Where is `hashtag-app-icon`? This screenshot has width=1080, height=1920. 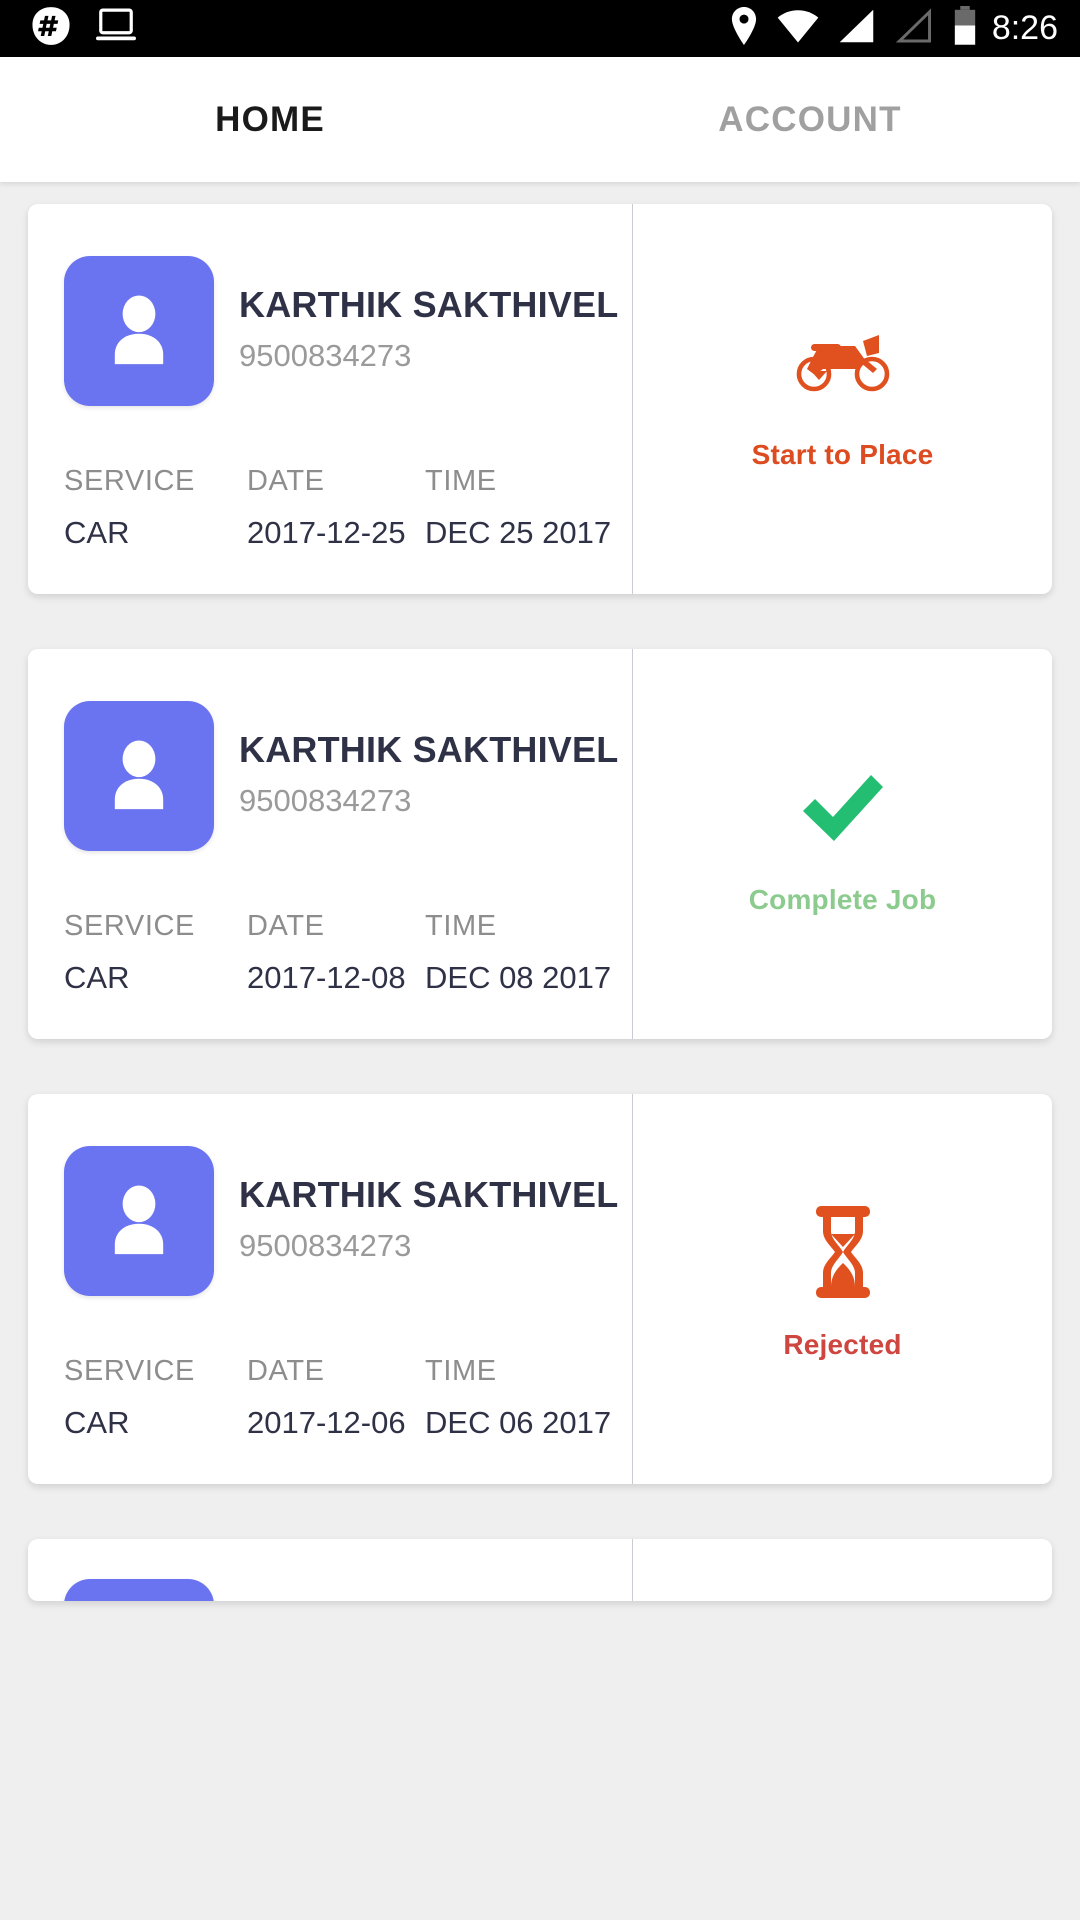
hashtag-app-icon is located at coordinates (51, 28).